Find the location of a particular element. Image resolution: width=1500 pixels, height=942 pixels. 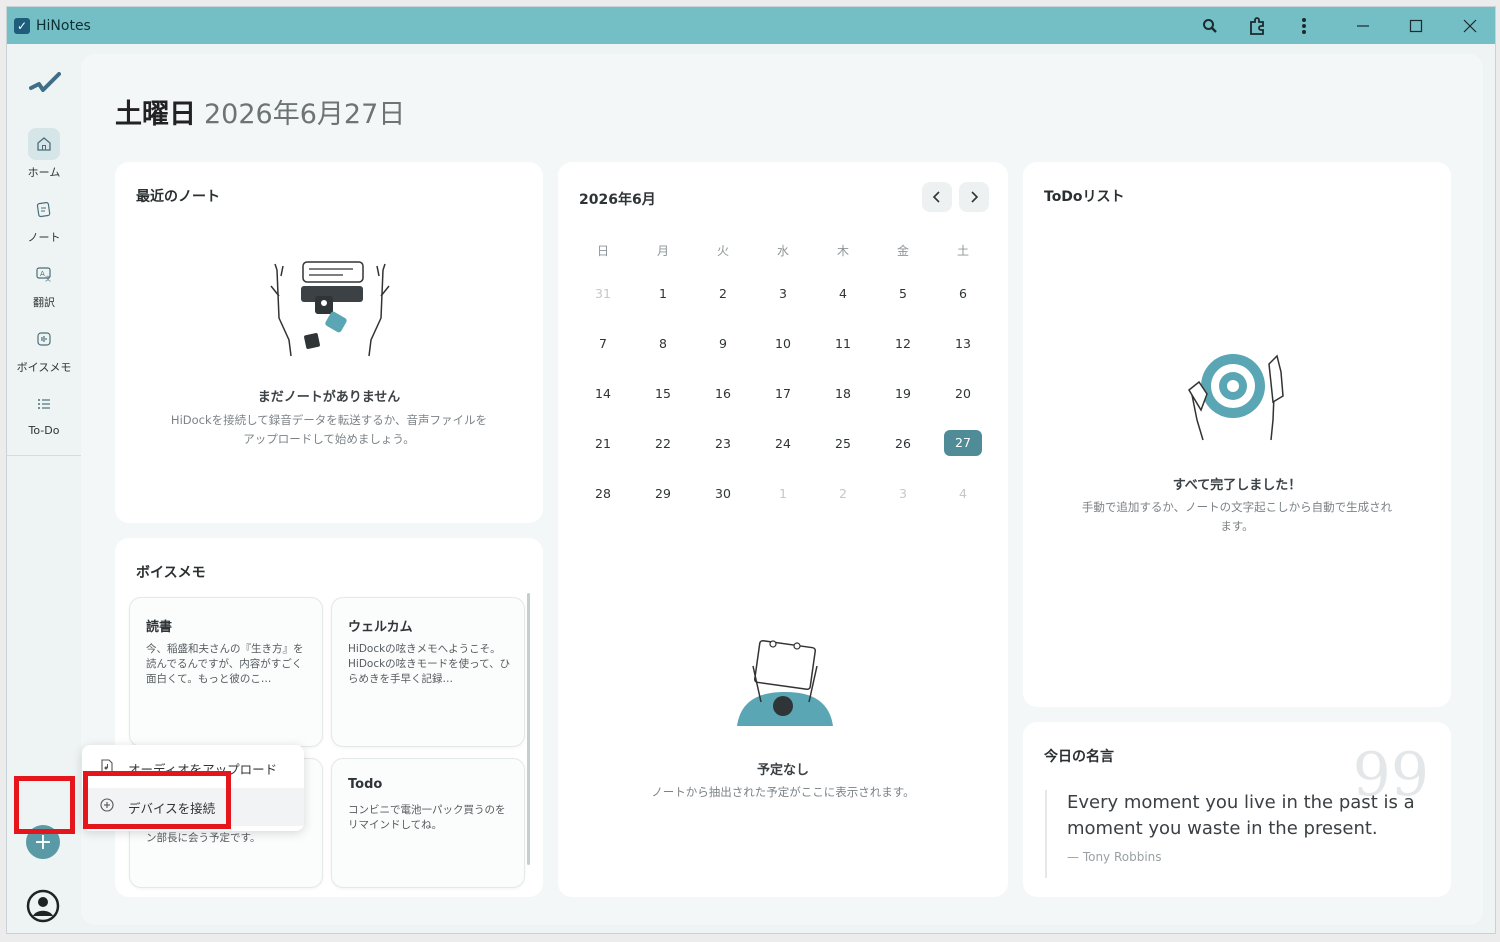

schedule-empty-illustration is located at coordinates (785, 682).